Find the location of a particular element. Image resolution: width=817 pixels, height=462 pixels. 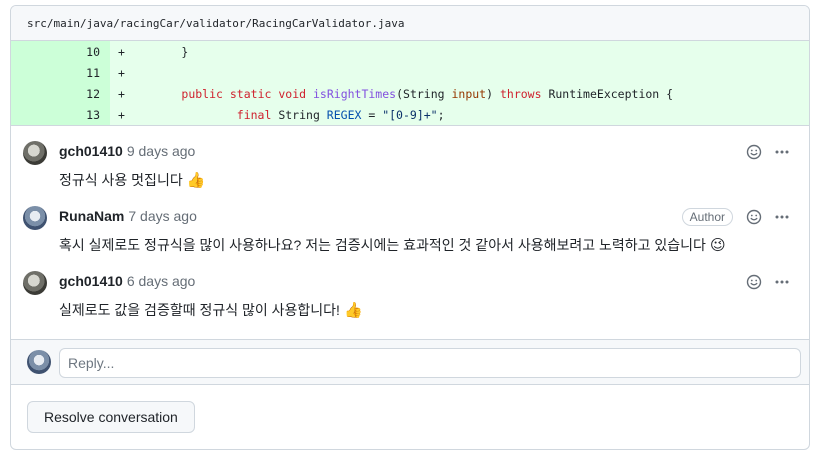

comment-author: RunaNam is located at coordinates (91, 216).